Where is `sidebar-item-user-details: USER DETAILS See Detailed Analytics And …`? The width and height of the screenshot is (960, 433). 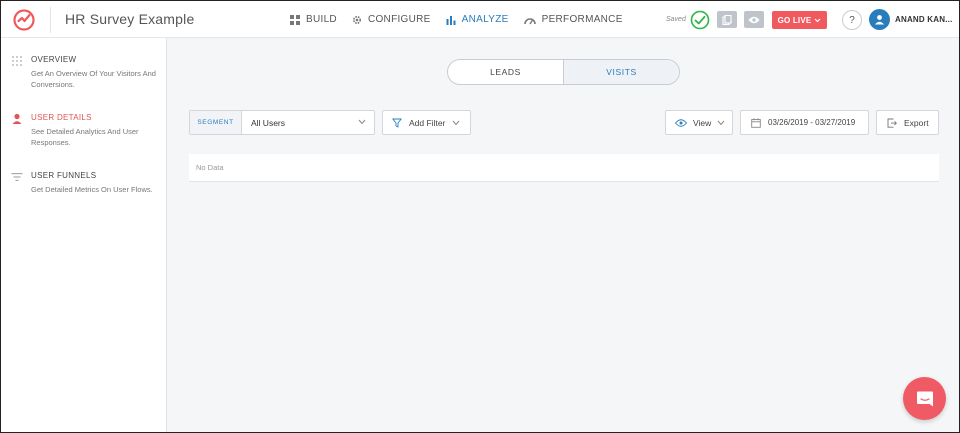
sidebar-item-user-details: USER DETAILS See Detailed Analytics And … is located at coordinates (86, 132).